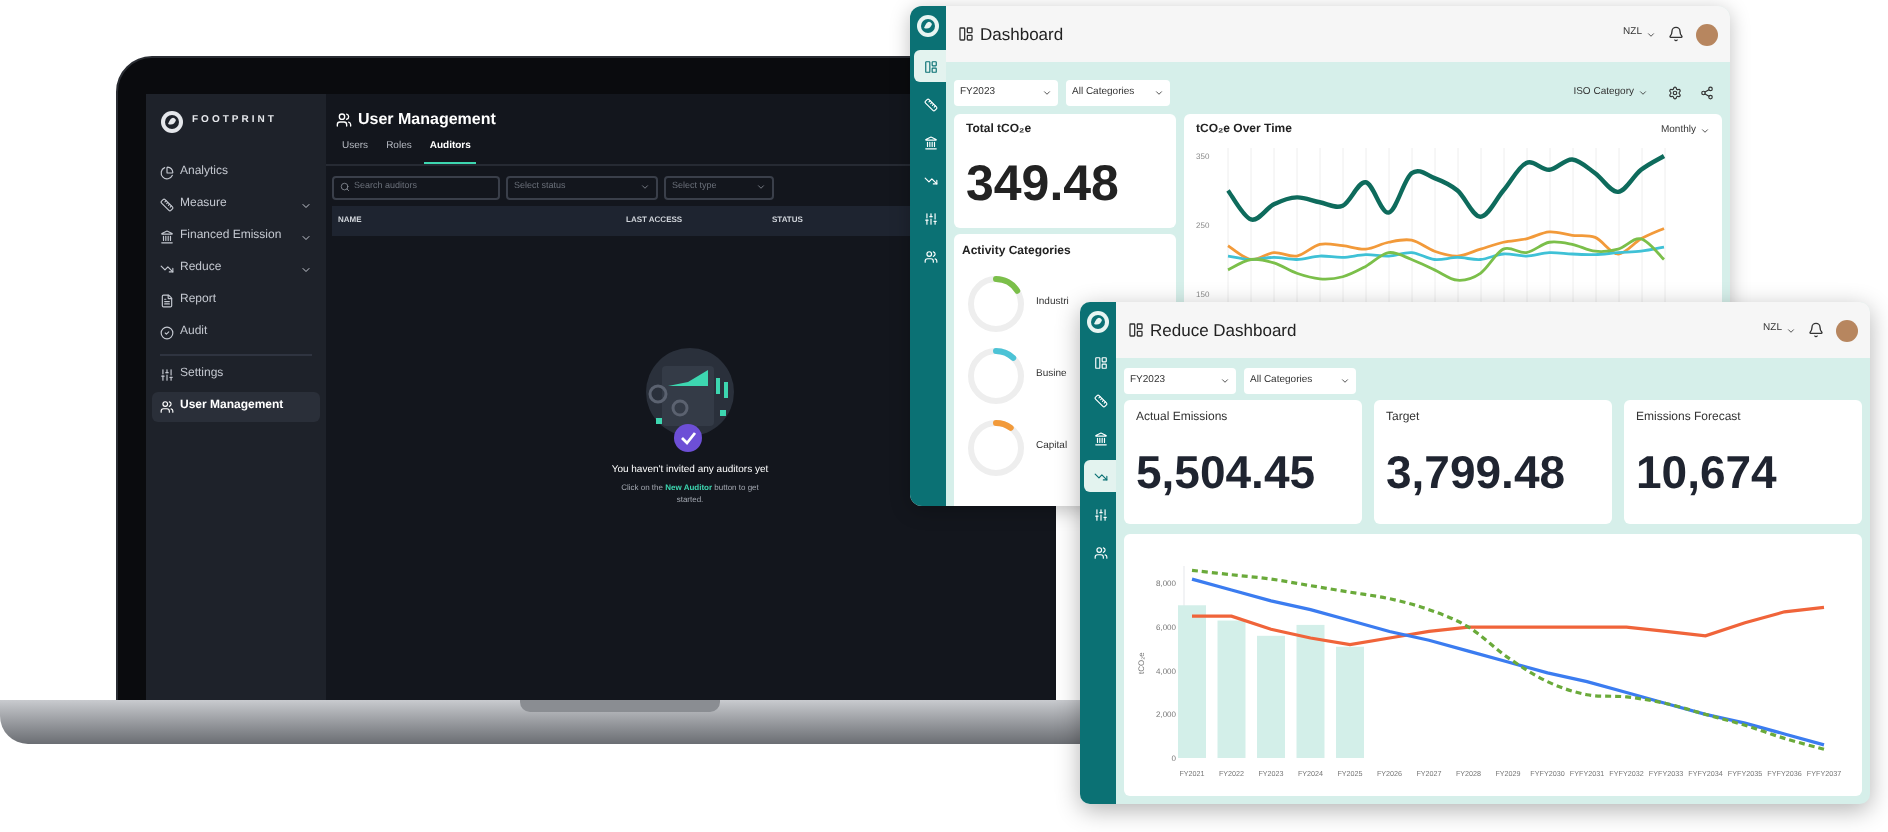 The height and width of the screenshot is (832, 1888). Describe the element at coordinates (167, 301) in the screenshot. I see `document-icon` at that location.